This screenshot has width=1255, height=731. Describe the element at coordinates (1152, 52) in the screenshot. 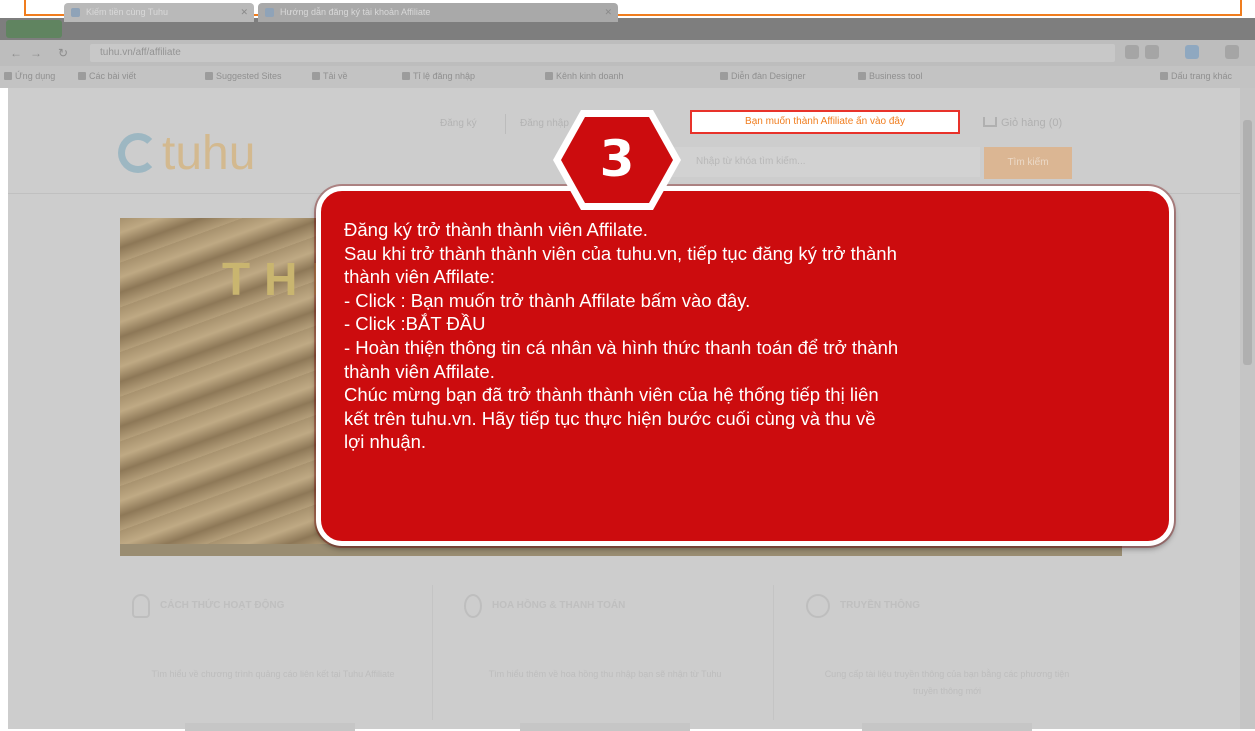

I see `bookmark-star-icon` at that location.